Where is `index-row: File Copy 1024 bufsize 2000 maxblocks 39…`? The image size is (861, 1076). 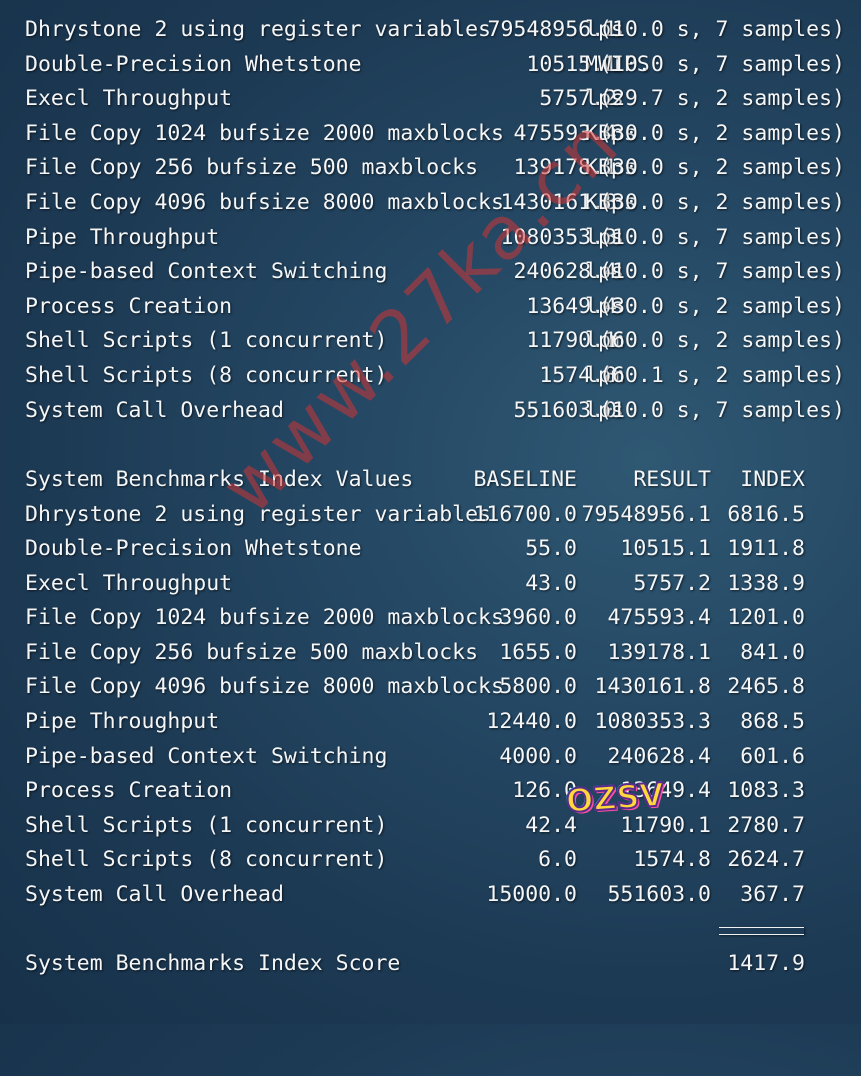
index-row: File Copy 1024 bufsize 2000 maxblocks 39… is located at coordinates (430, 618).